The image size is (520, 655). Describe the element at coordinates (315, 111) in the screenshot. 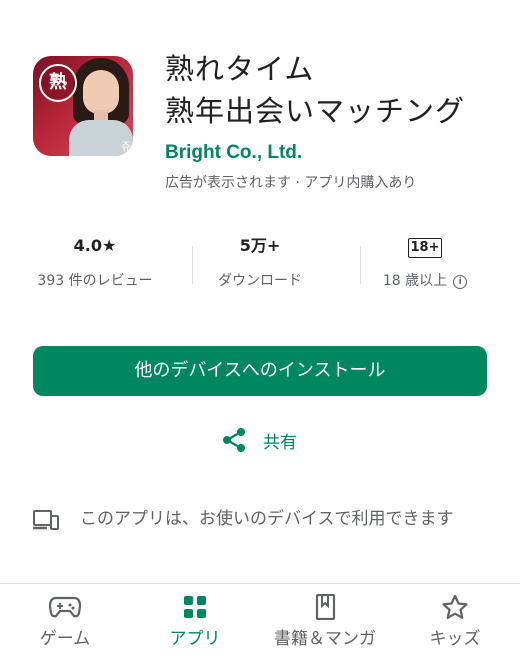

I see `app-title-line2: 熟年出会いマッチング` at that location.